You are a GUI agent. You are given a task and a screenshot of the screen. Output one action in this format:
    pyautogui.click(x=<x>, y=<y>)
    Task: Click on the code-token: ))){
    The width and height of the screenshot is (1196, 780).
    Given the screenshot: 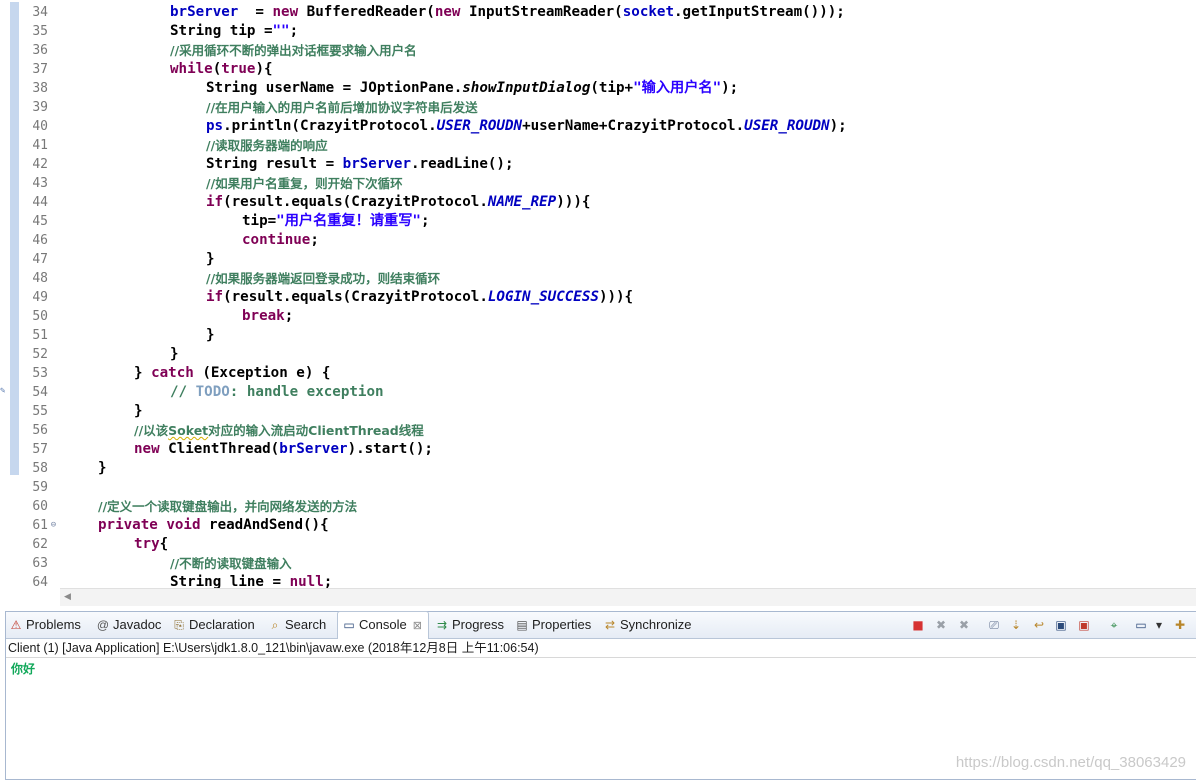 What is the action you would take?
    pyautogui.click(x=573, y=202)
    